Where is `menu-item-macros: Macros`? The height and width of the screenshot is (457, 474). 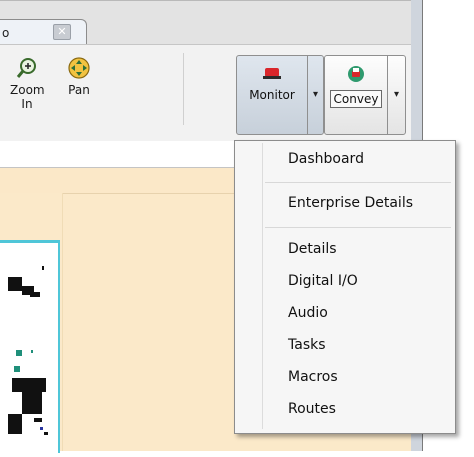 menu-item-macros: Macros is located at coordinates (313, 377).